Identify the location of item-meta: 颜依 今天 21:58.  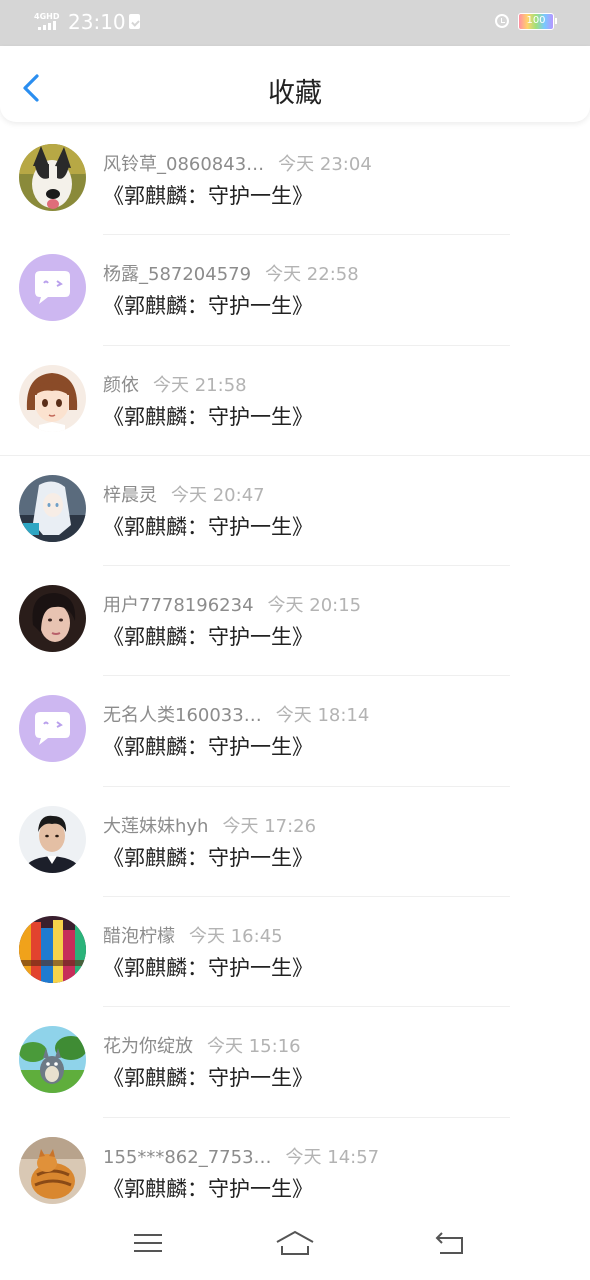
(175, 384).